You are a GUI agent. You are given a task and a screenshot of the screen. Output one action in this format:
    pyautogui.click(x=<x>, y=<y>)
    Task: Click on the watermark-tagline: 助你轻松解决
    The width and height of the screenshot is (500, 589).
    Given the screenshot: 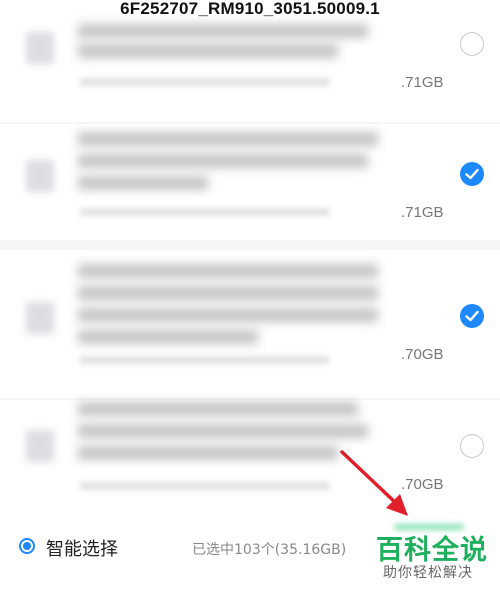 What is the action you would take?
    pyautogui.click(x=428, y=573)
    